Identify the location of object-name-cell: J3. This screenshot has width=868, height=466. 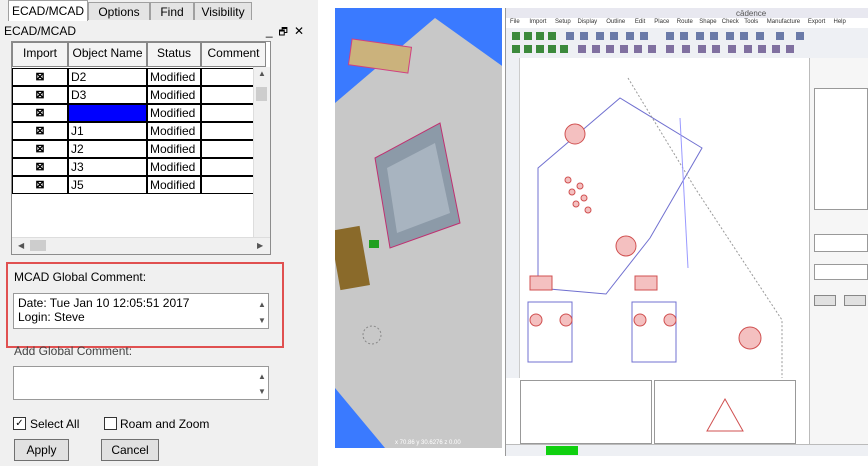
(107, 167).